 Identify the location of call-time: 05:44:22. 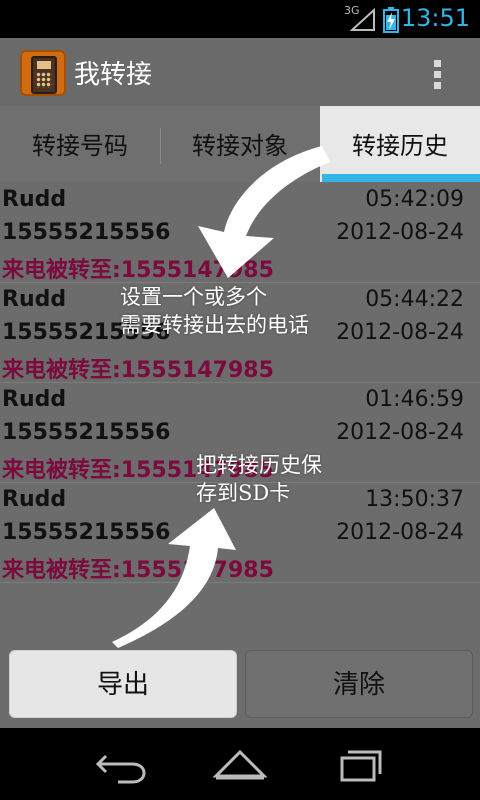
(414, 299).